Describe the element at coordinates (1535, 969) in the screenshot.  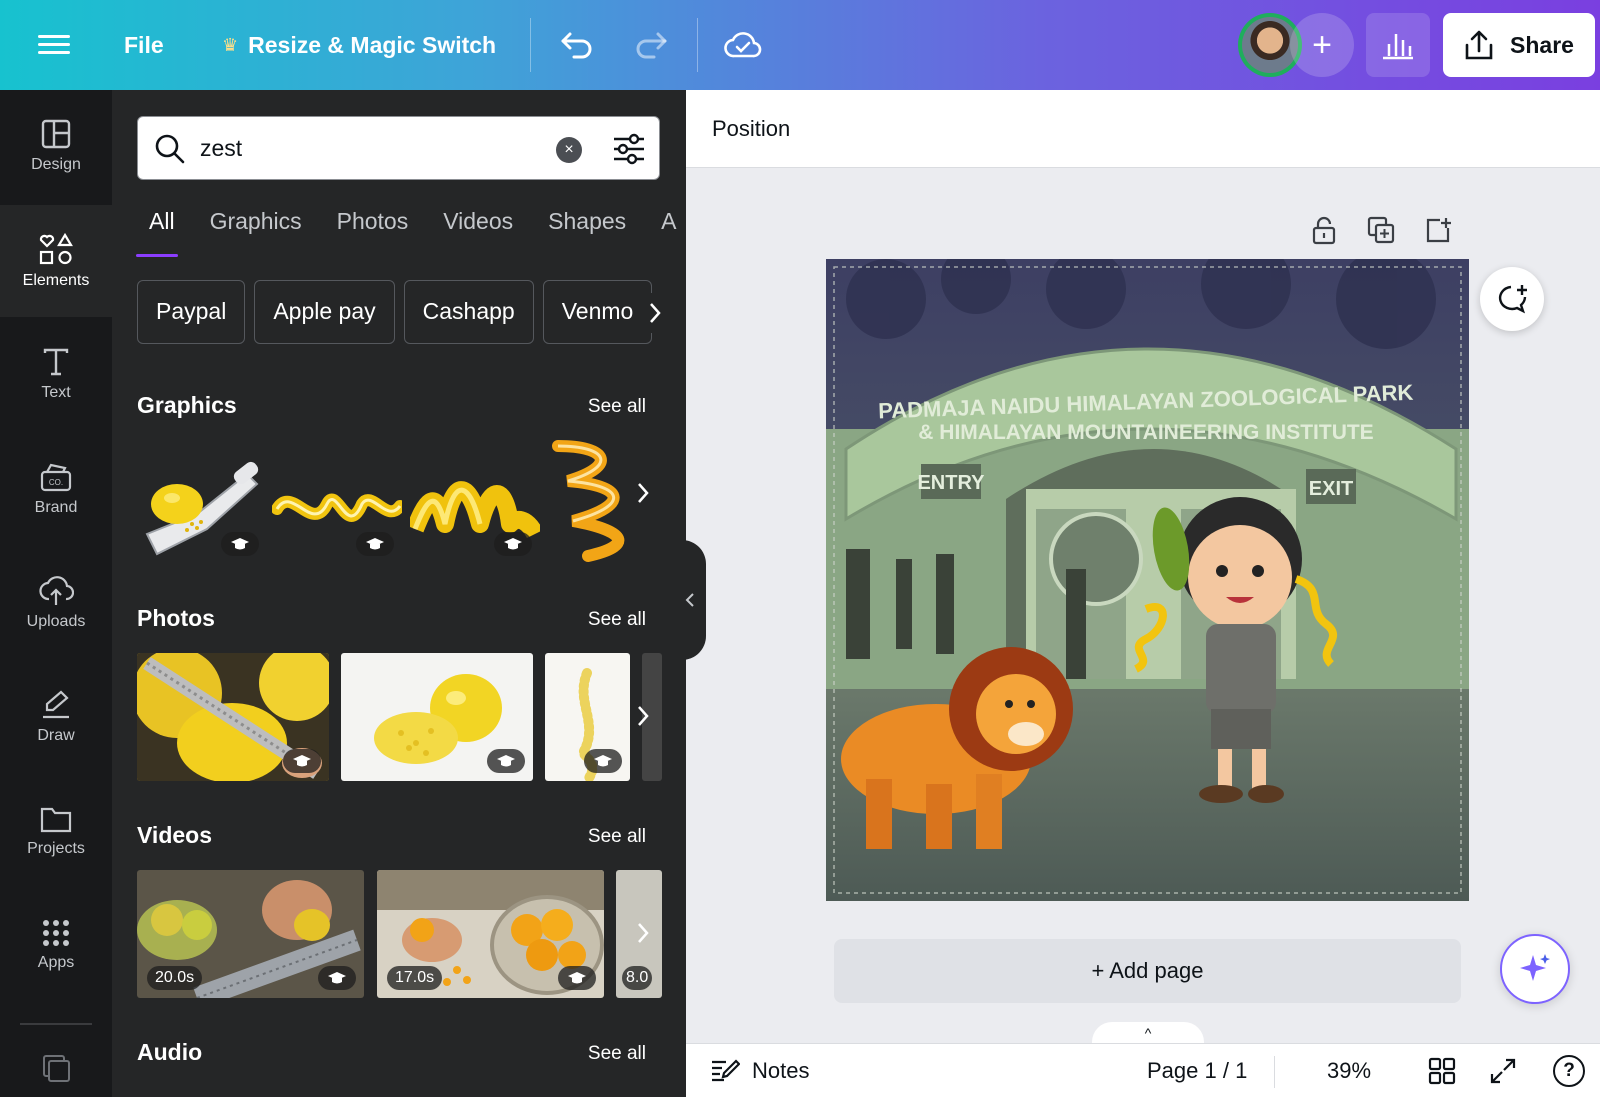
I see `magic-sparkle-icon` at that location.